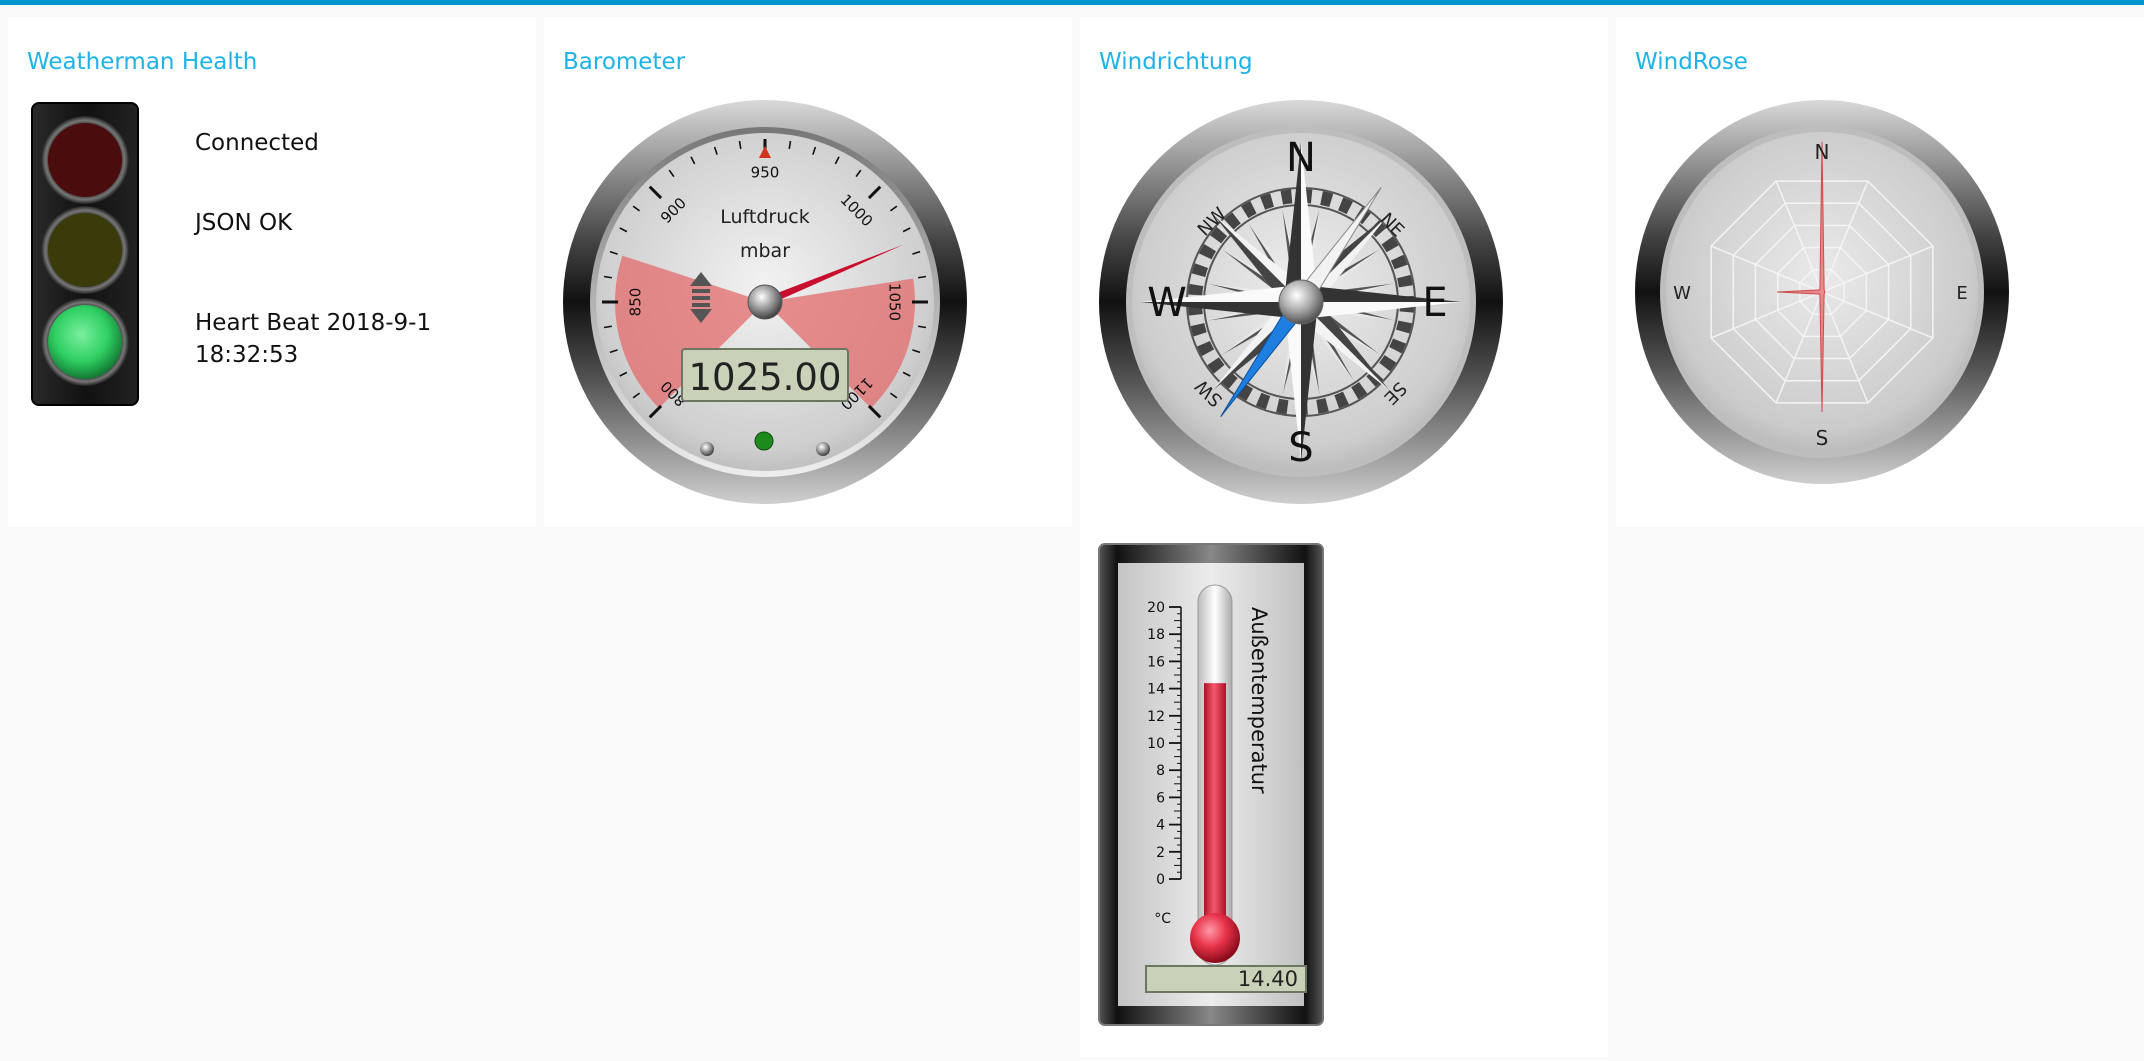  Describe the element at coordinates (765, 173) in the screenshot. I see `barometer-scale-label: 950` at that location.